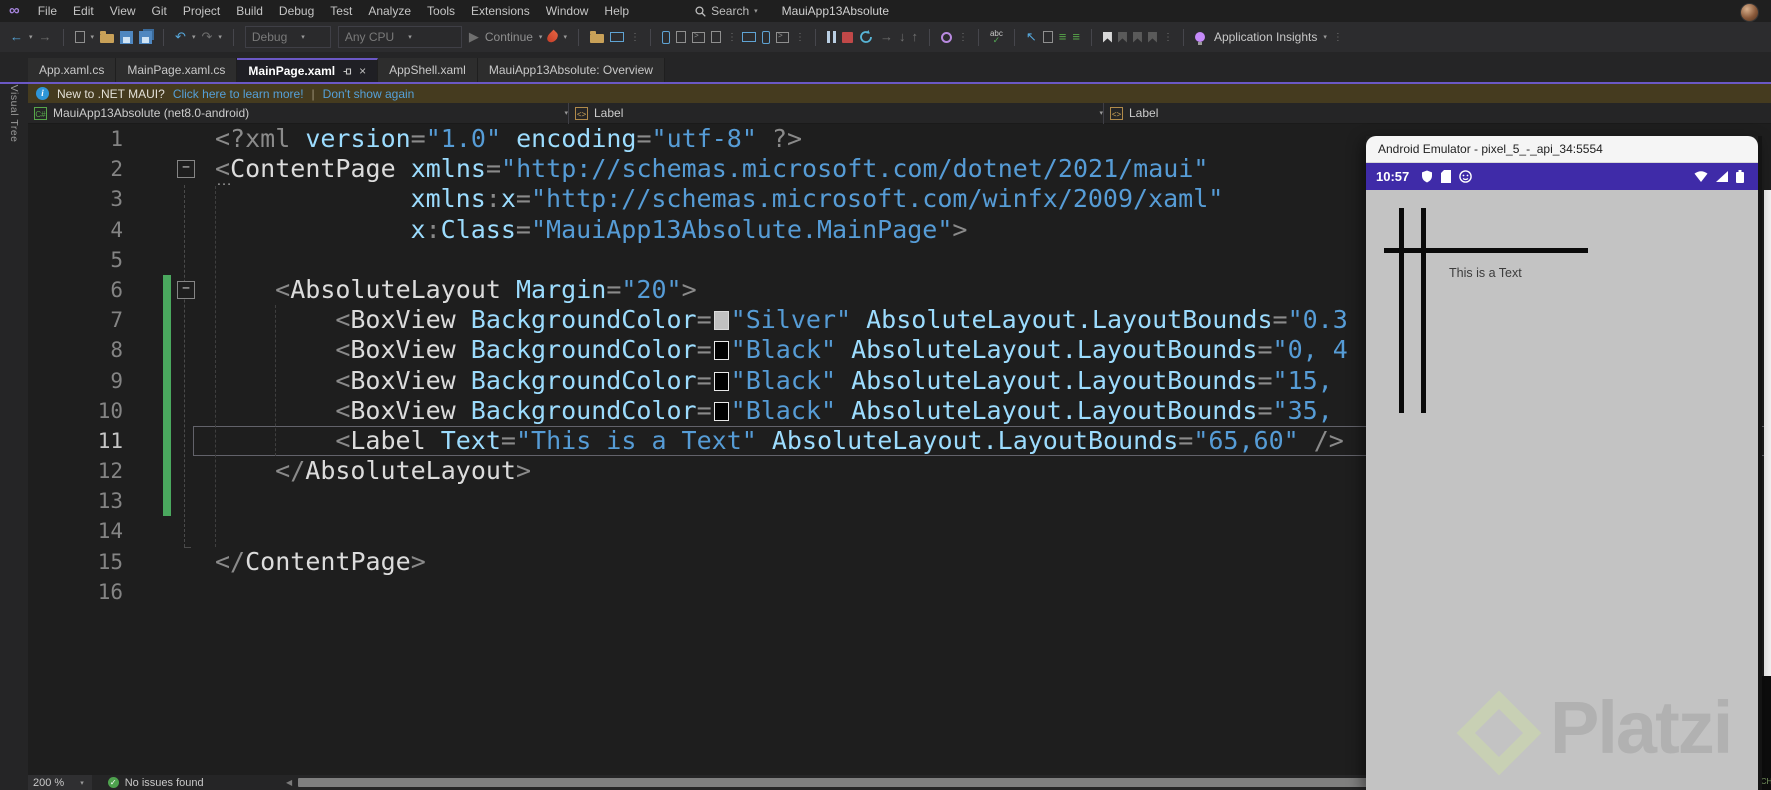 Image resolution: width=1771 pixels, height=790 pixels. What do you see at coordinates (847, 37) in the screenshot?
I see `stop-debugging-icon` at bounding box center [847, 37].